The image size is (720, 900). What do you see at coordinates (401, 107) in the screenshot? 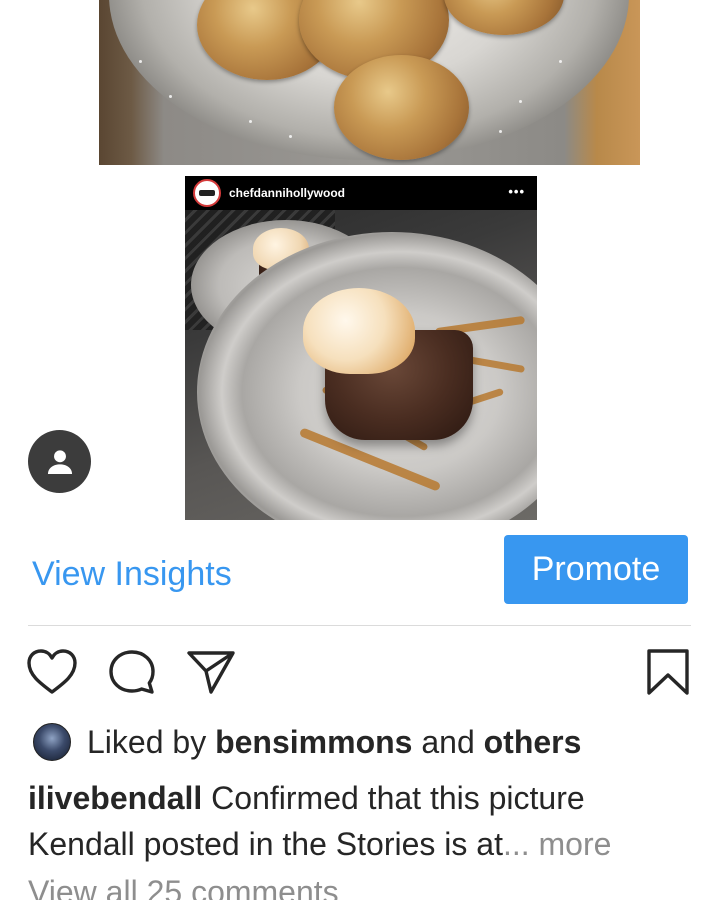
I see `fried-dough` at bounding box center [401, 107].